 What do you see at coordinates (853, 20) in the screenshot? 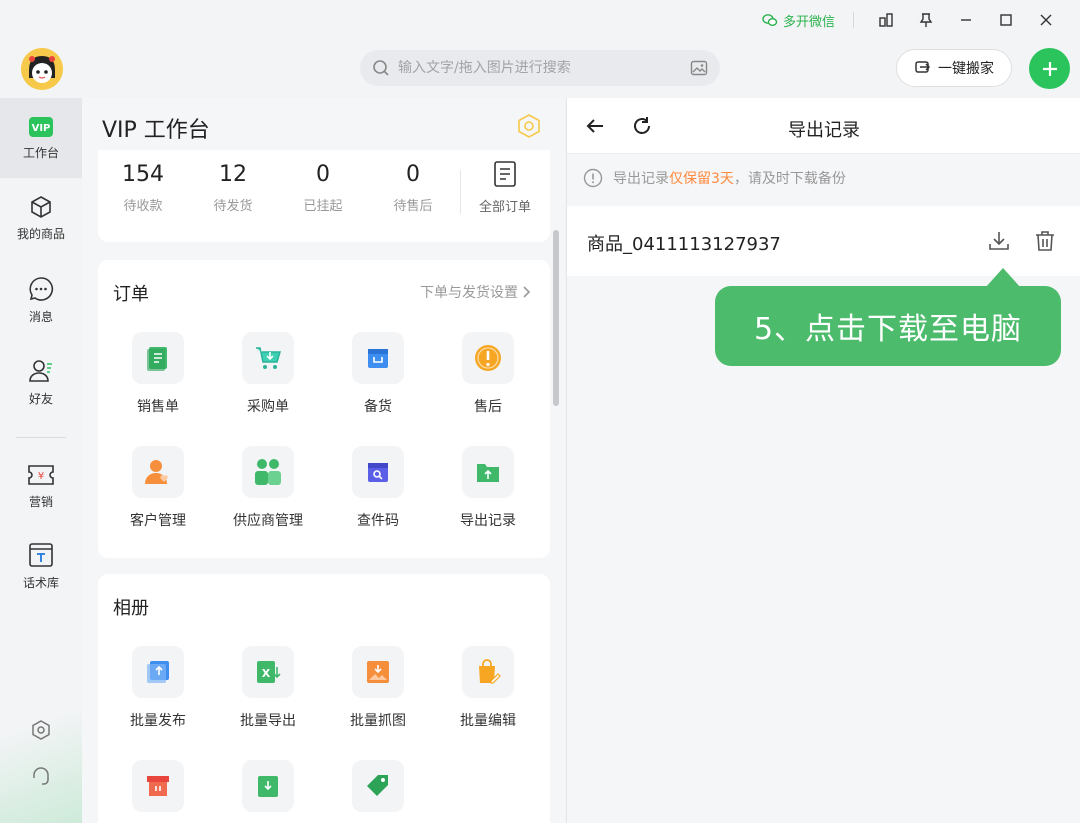
I see `titlebar-separator` at bounding box center [853, 20].